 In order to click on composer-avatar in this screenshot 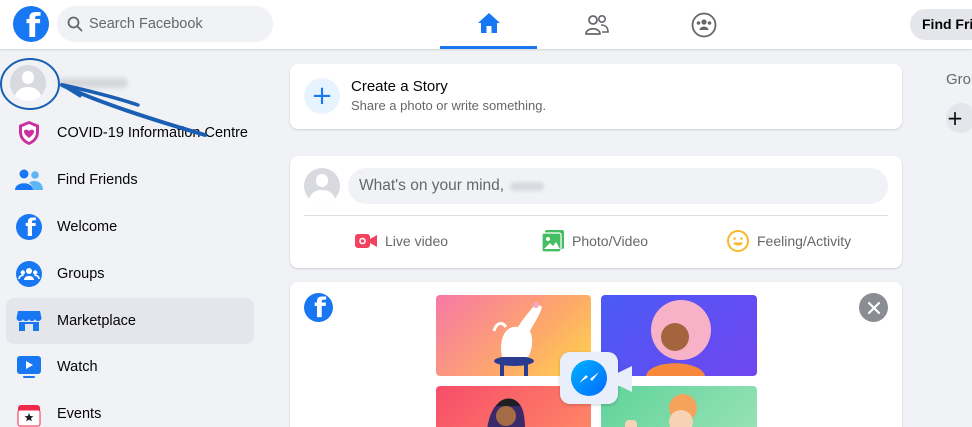, I will do `click(322, 186)`.